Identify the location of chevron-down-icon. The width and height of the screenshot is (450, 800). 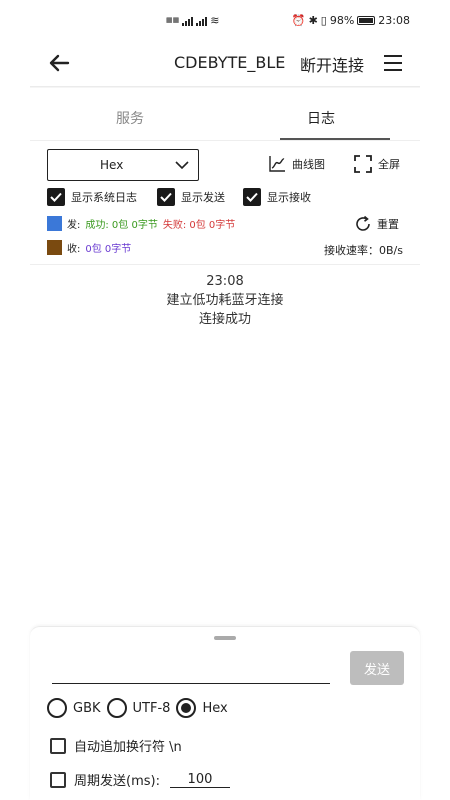
(182, 165).